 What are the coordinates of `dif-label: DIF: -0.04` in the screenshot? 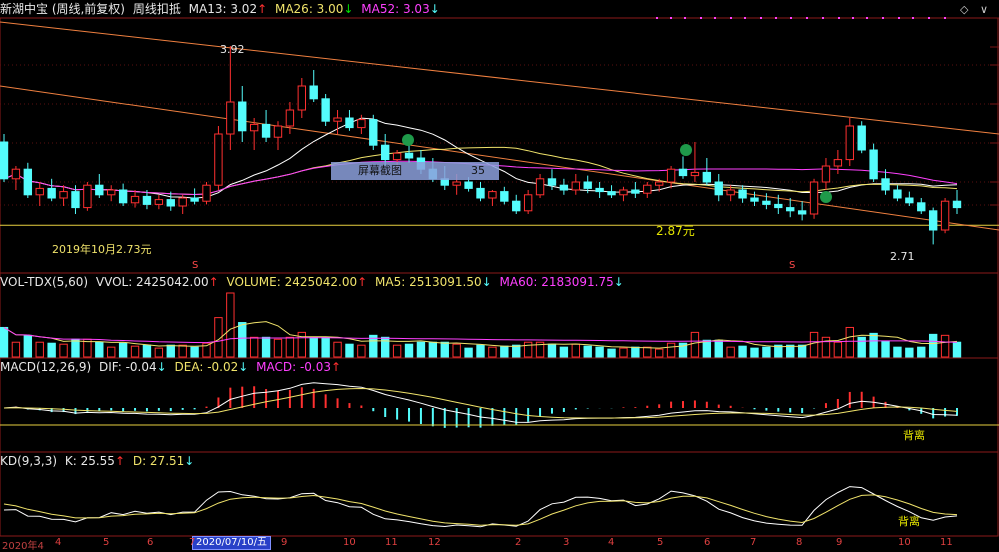 It's located at (127, 367).